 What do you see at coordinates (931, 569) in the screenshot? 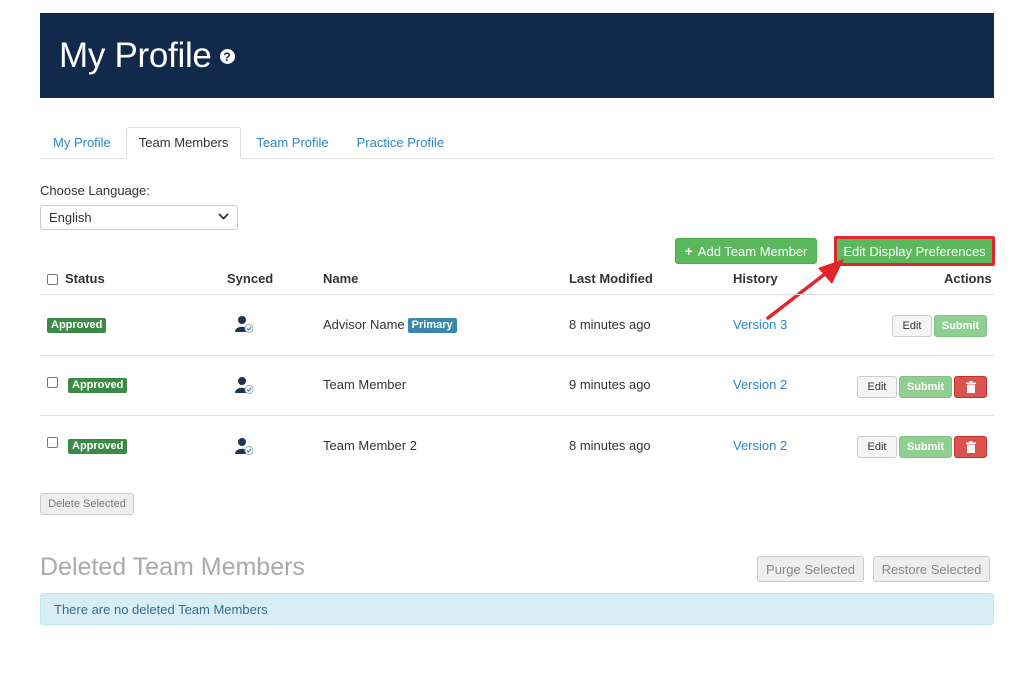
I see `restore-selected-button: Restore Selected` at bounding box center [931, 569].